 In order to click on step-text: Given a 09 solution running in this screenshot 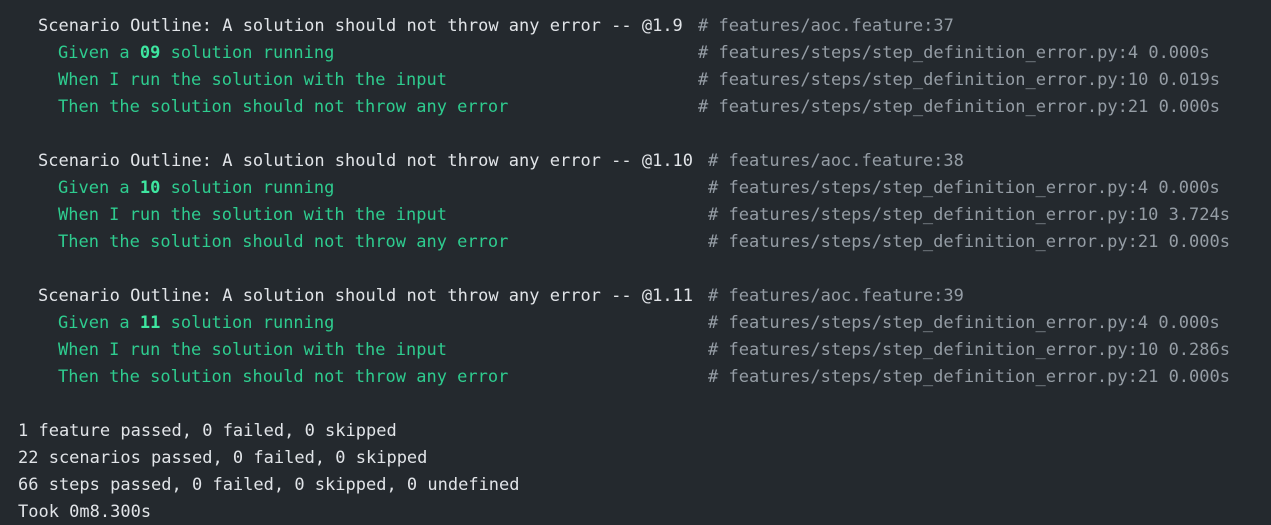, I will do `click(196, 53)`.